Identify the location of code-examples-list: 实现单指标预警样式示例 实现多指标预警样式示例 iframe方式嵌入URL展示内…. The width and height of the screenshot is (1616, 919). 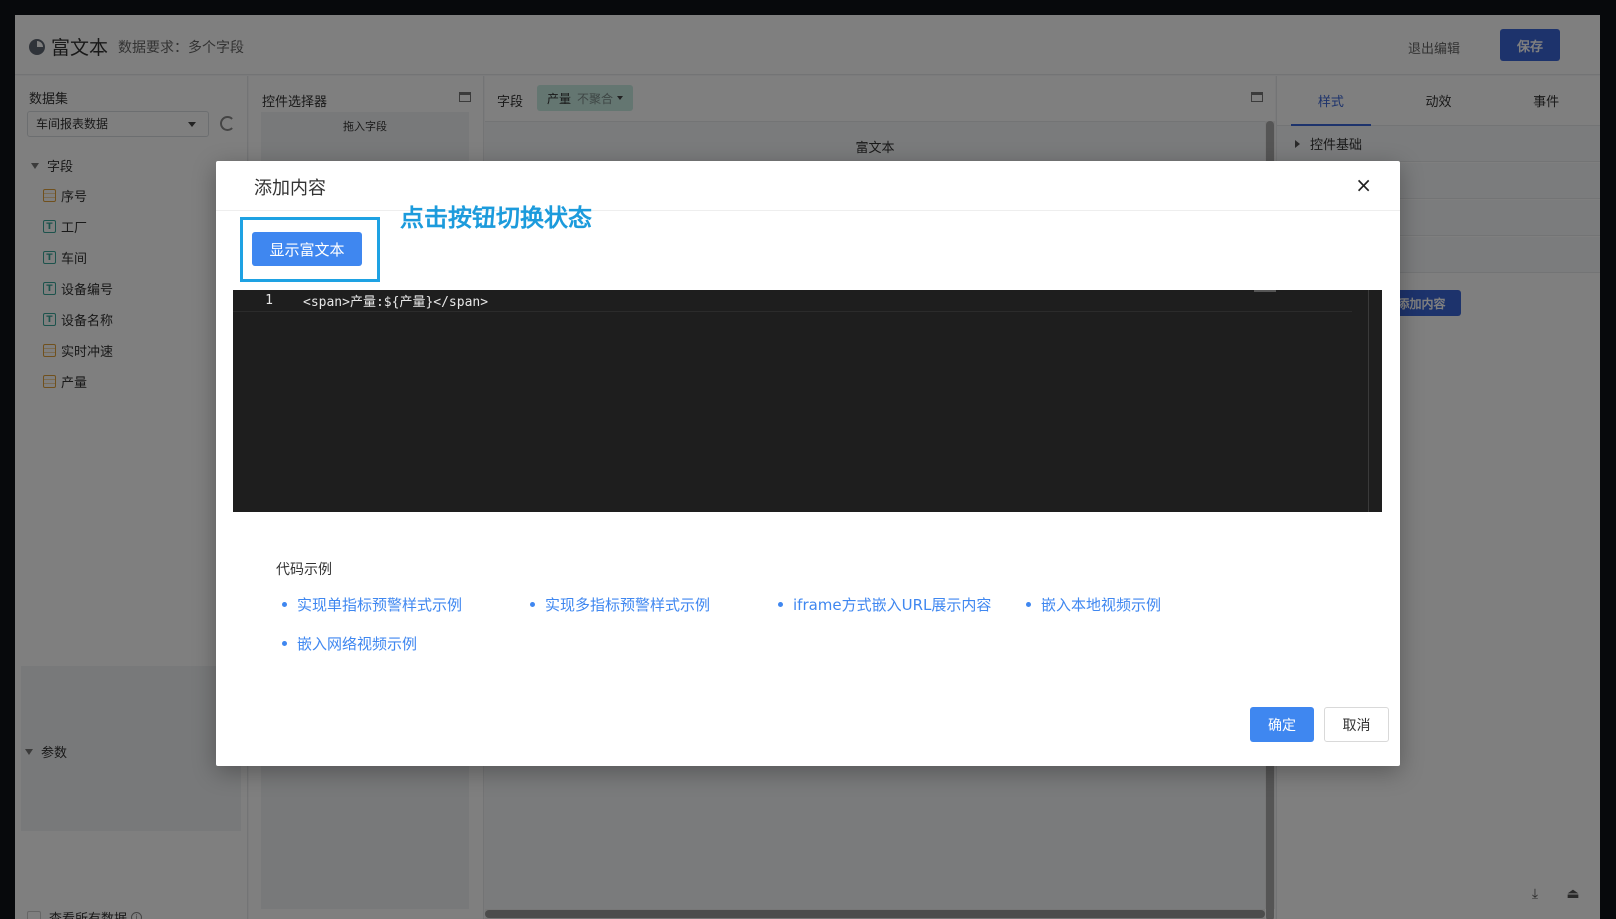
(782, 624).